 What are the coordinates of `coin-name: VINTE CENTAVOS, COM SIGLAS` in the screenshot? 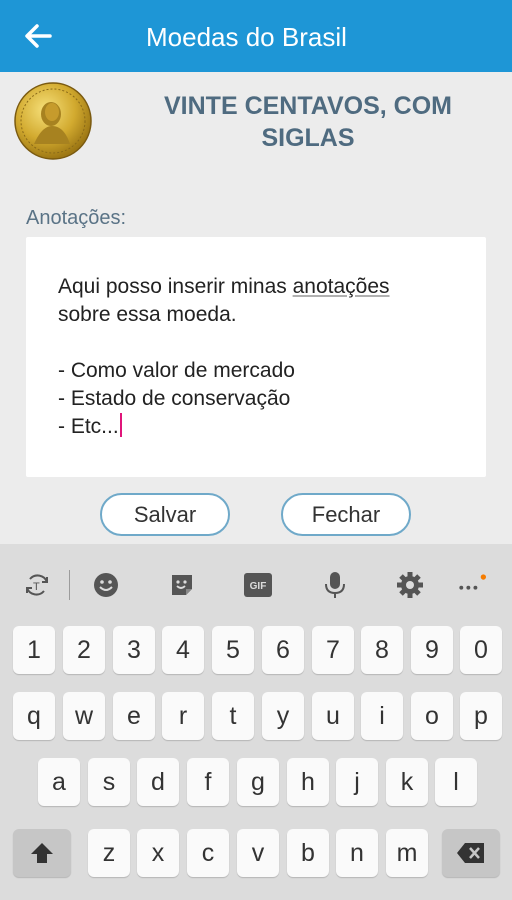 It's located at (308, 122).